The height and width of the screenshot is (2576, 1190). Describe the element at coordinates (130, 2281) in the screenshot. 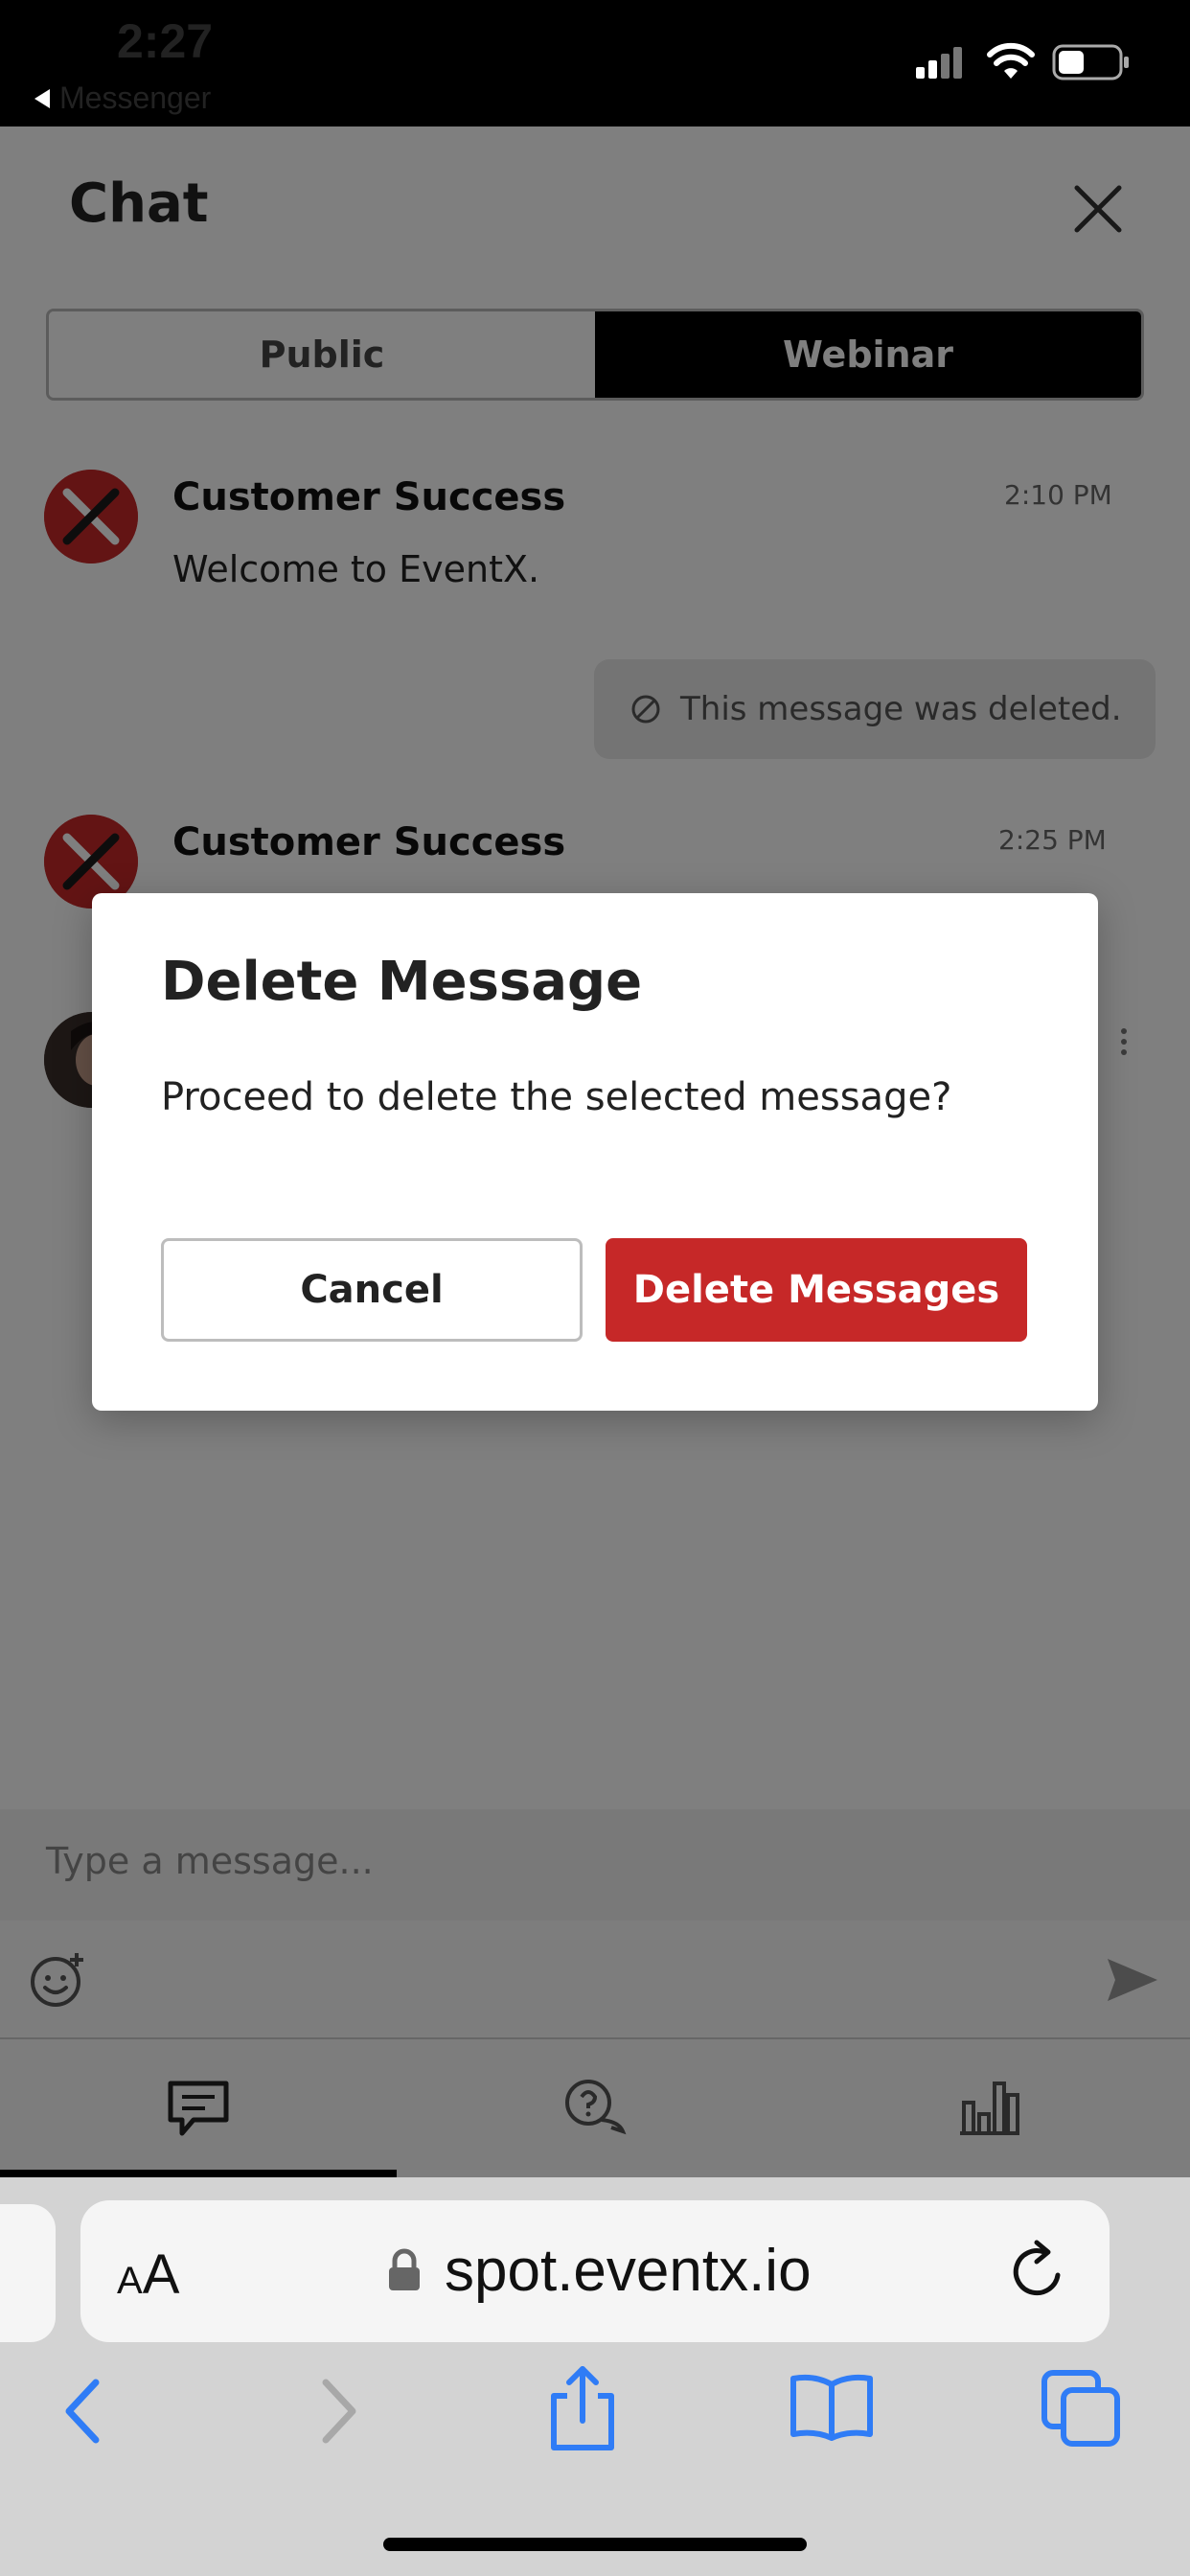

I see `text-size-small-a: A` at that location.